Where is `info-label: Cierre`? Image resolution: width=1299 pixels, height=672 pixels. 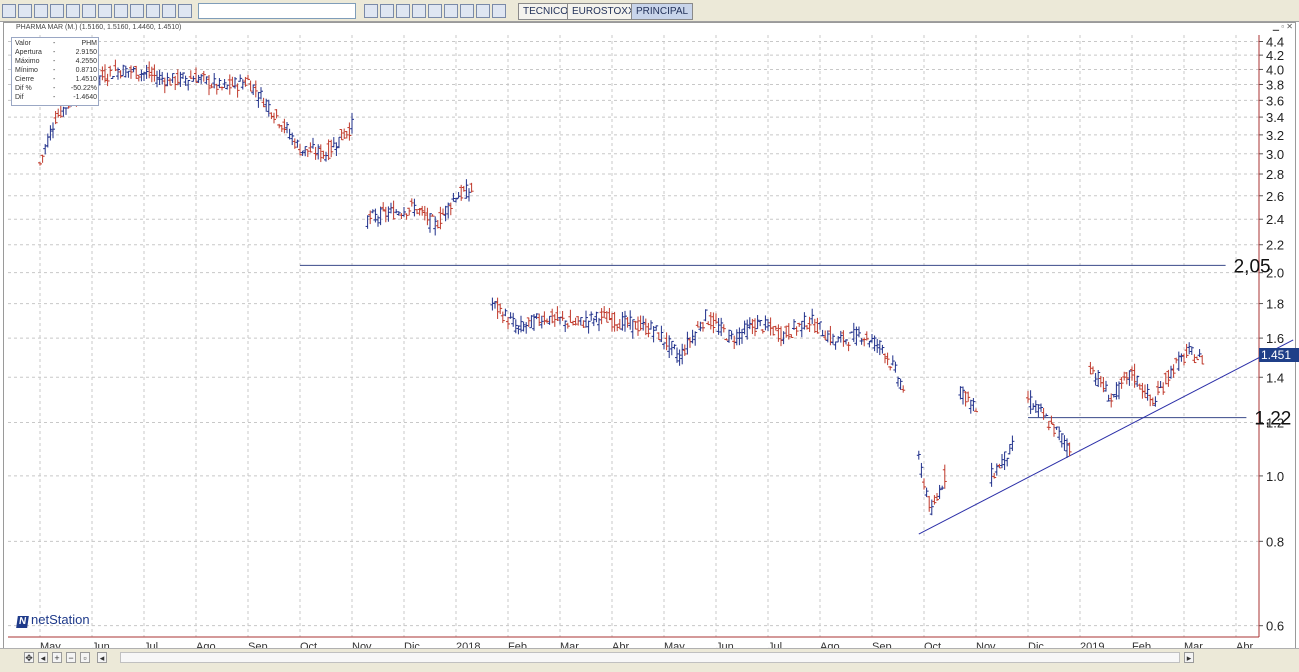
info-label: Cierre is located at coordinates (25, 79).